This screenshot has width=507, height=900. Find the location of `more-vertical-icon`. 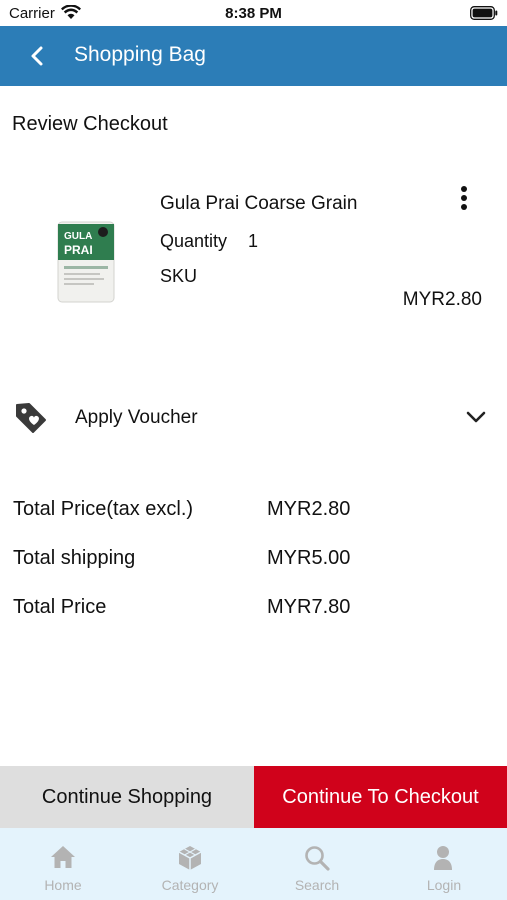

more-vertical-icon is located at coordinates (464, 198).